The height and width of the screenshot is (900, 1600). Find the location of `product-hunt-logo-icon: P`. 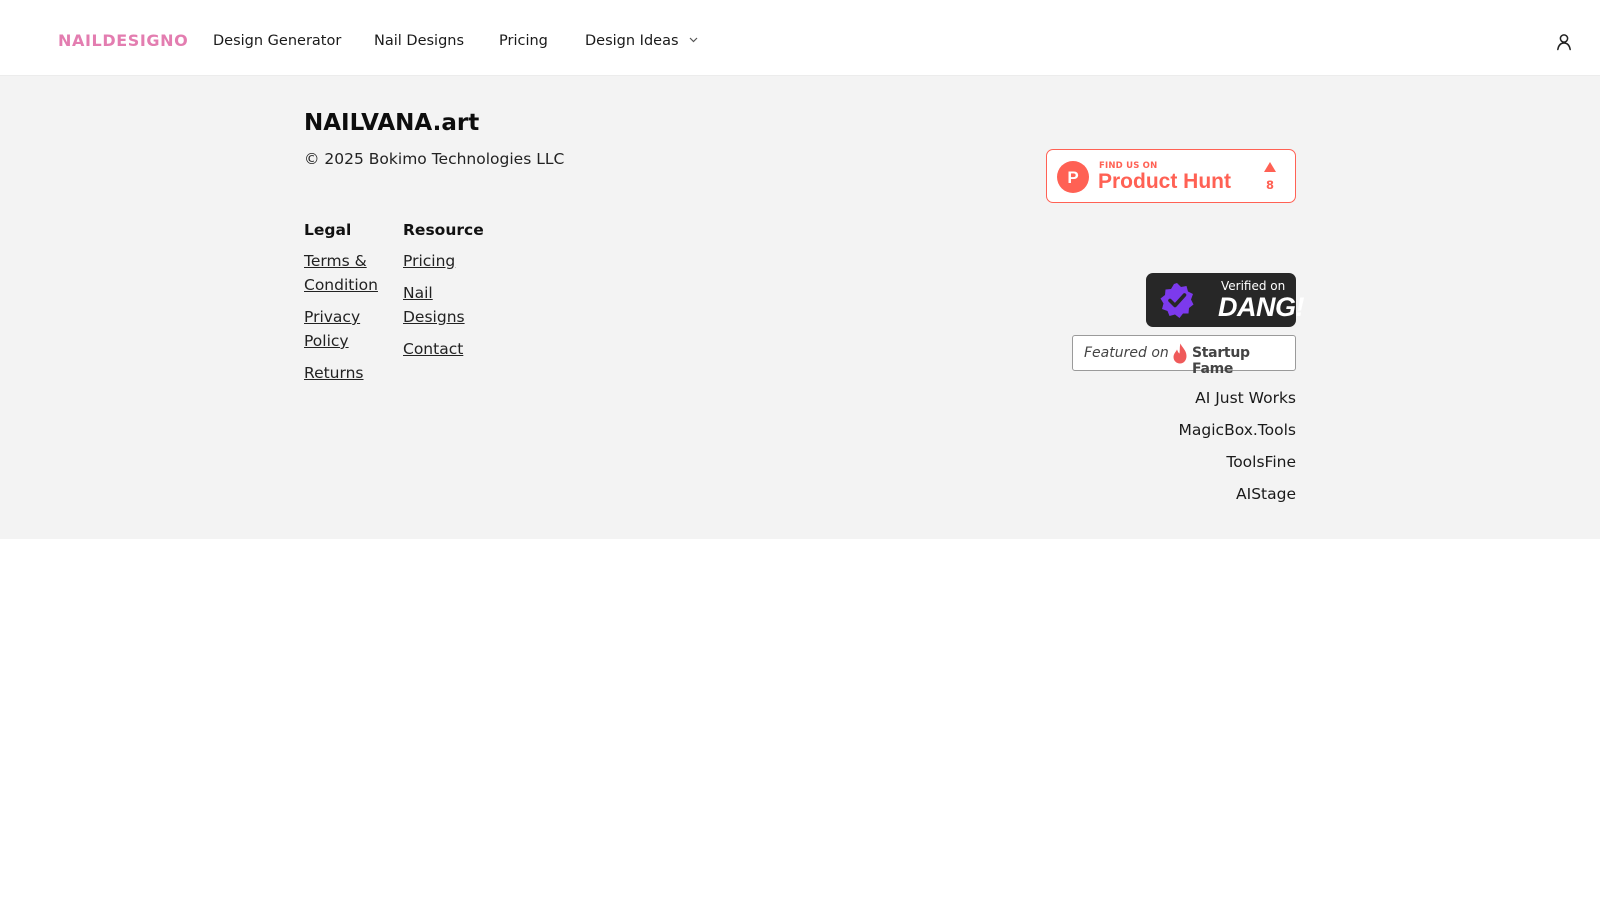

product-hunt-logo-icon: P is located at coordinates (1073, 177).